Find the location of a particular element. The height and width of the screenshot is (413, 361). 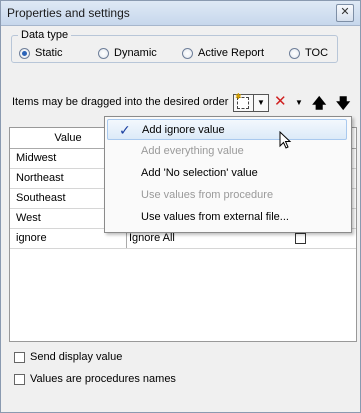

send-display-value-checkbox: Send display value is located at coordinates (68, 357).